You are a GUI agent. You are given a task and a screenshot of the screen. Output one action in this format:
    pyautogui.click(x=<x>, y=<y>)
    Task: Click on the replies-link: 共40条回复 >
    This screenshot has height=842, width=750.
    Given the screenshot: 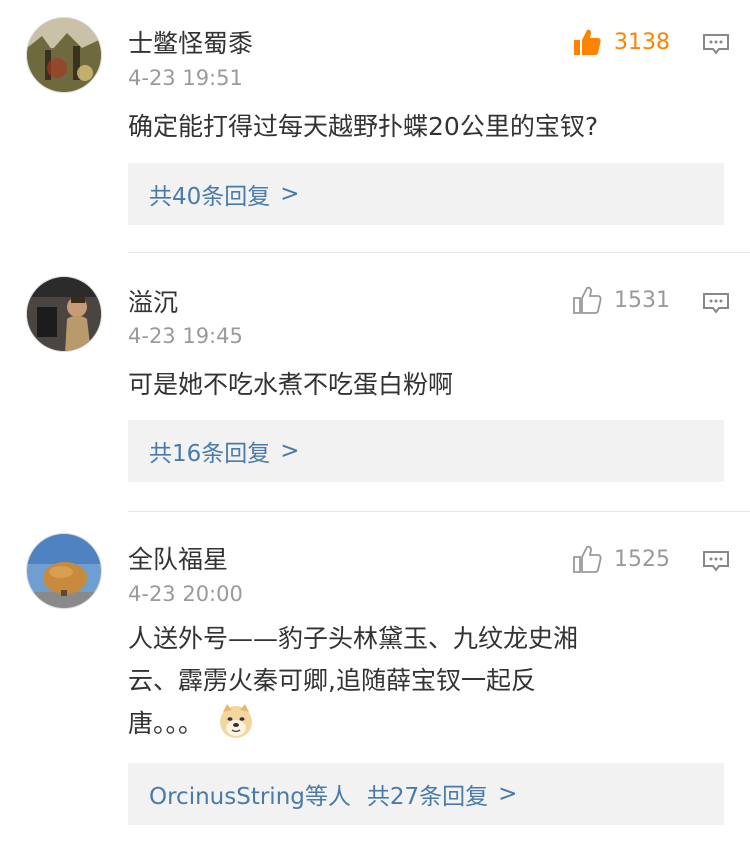 What is the action you would take?
    pyautogui.click(x=426, y=194)
    